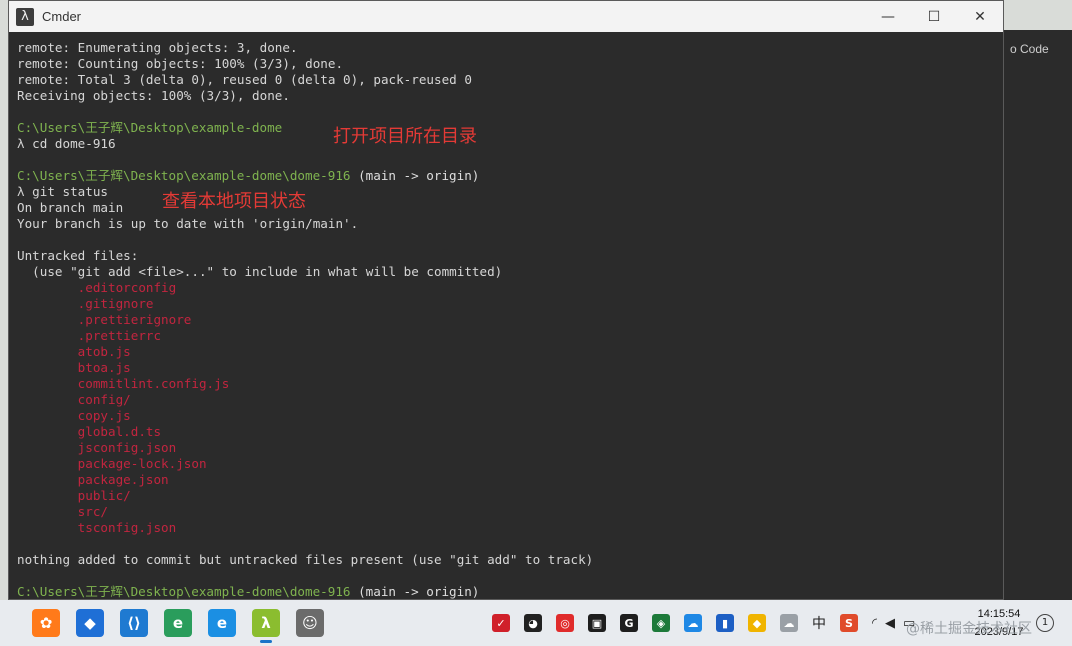 Image resolution: width=1072 pixels, height=646 pixels. I want to click on ie-icon: e, so click(222, 623).